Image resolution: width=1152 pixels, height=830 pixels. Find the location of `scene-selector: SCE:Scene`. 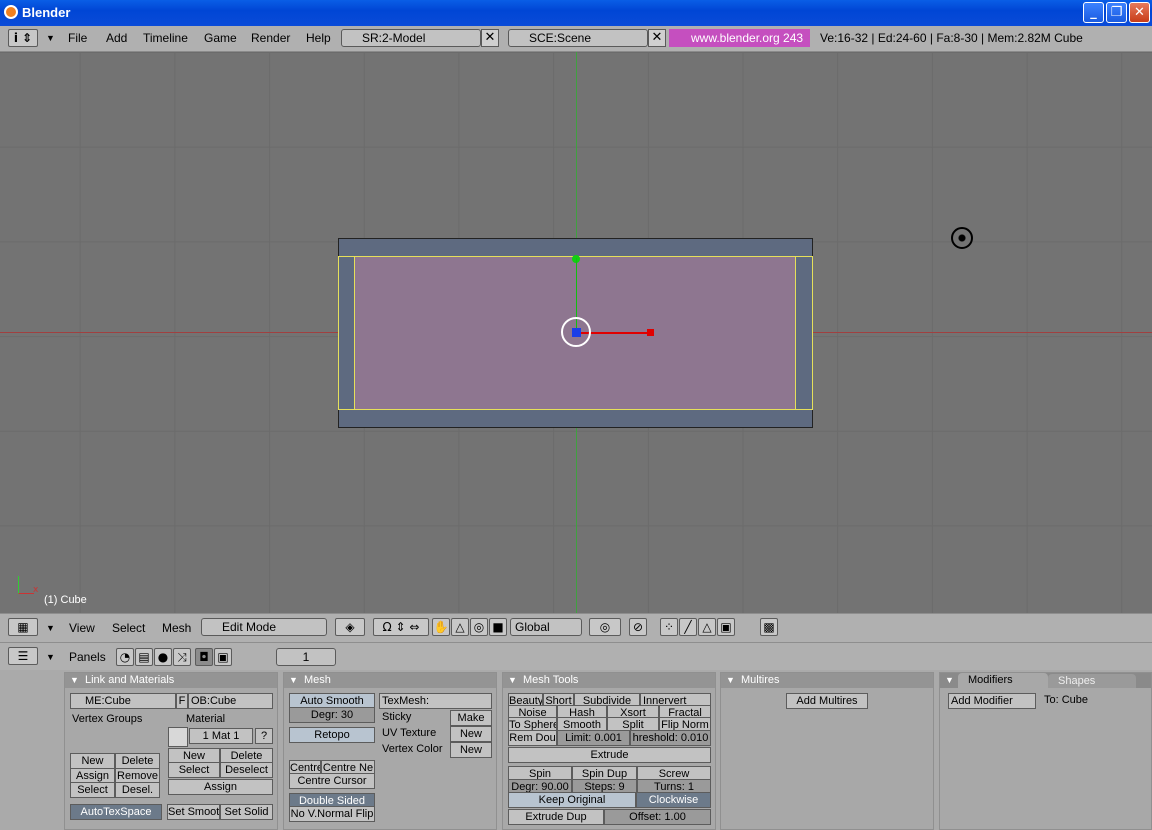

scene-selector: SCE:Scene is located at coordinates (578, 38).